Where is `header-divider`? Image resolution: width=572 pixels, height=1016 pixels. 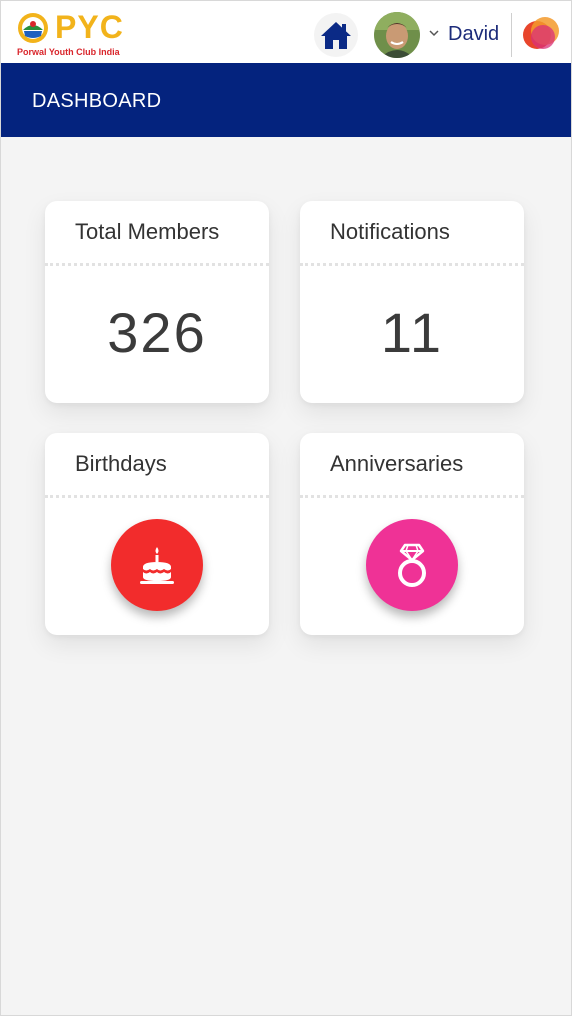
header-divider is located at coordinates (511, 35).